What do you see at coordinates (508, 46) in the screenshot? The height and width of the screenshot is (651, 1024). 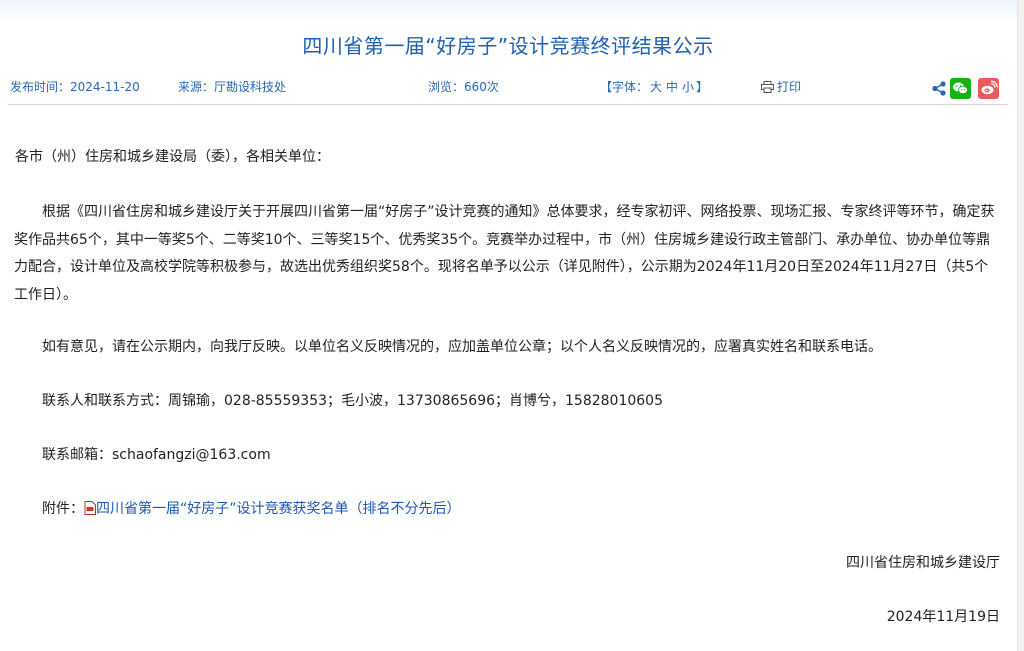 I see `page-title: 四川省第一届“好房子”设计竞赛终评结果公示` at bounding box center [508, 46].